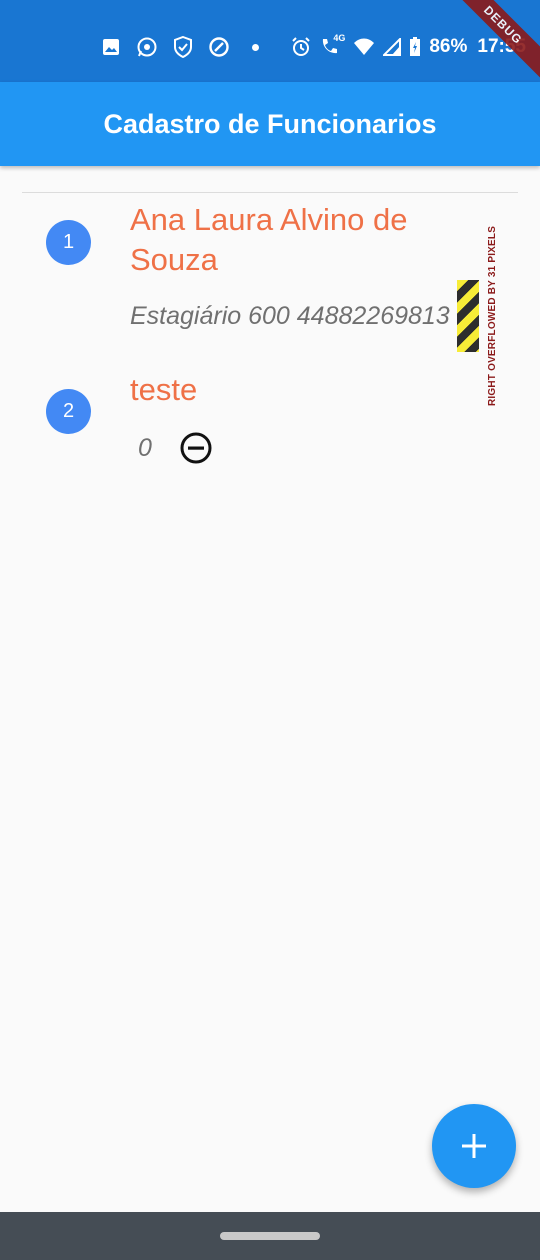 This screenshot has width=540, height=1260. I want to click on app-bar: Cadastro de Funcionarios, so click(270, 124).